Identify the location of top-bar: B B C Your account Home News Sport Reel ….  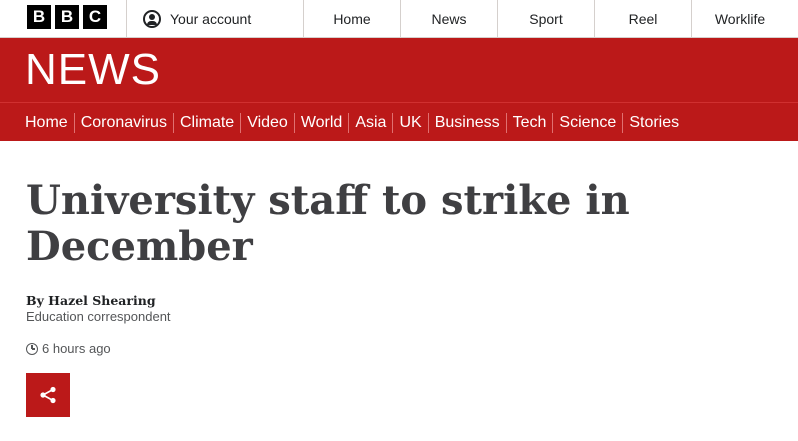
(399, 19).